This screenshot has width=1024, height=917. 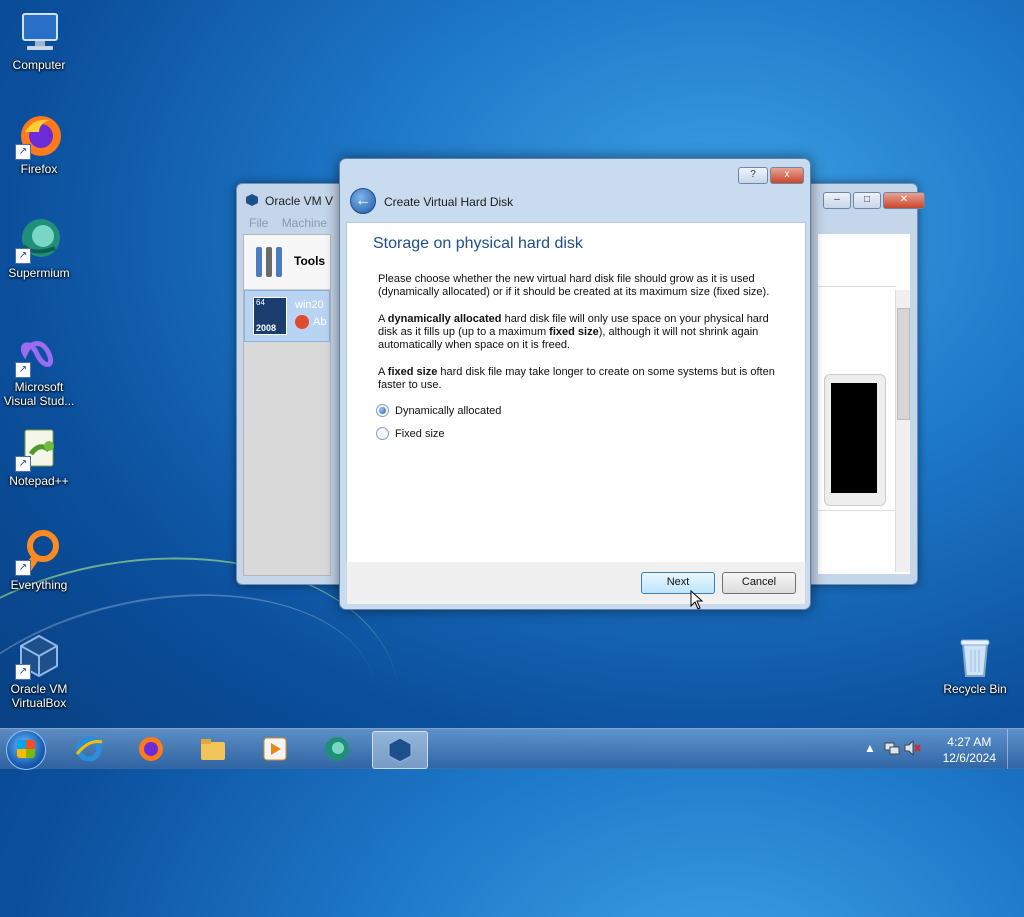 I want to click on radio-dynamically-allocated: Dynamically allocated, so click(x=438, y=410).